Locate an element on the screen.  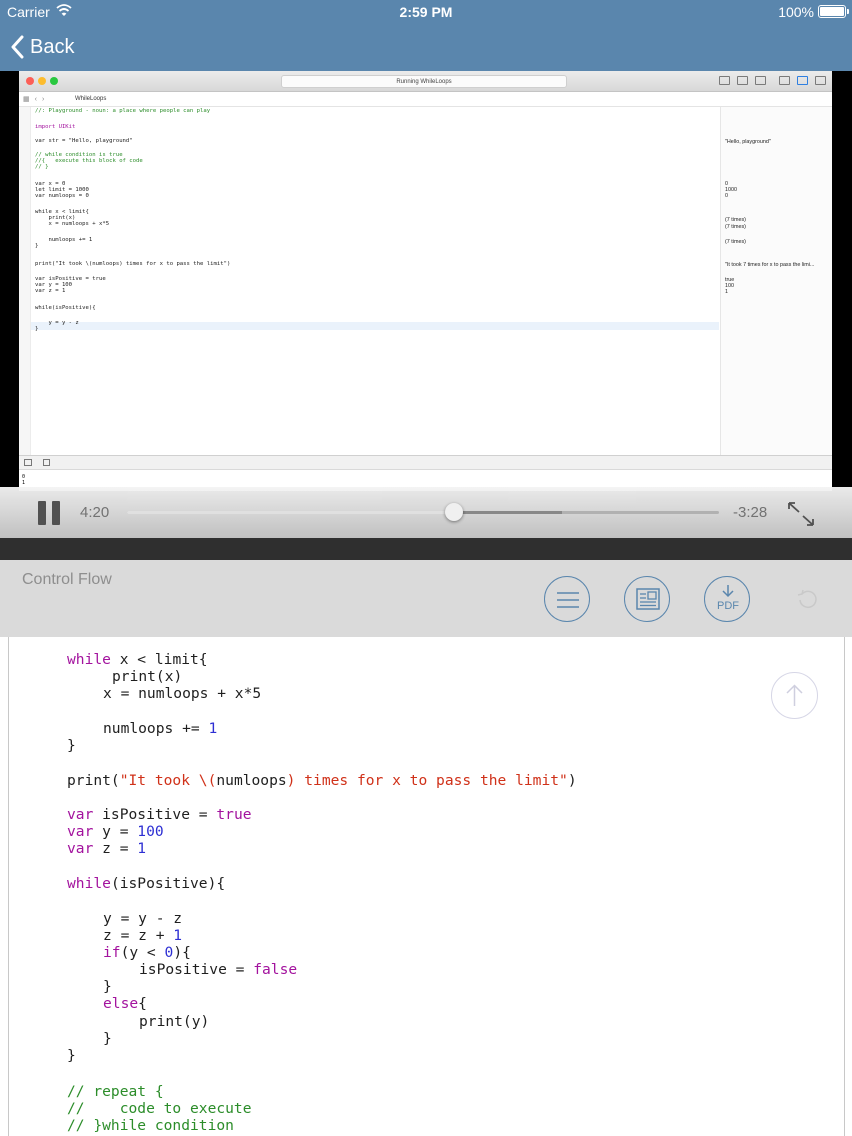
video-bottom-band is located at coordinates (426, 549).